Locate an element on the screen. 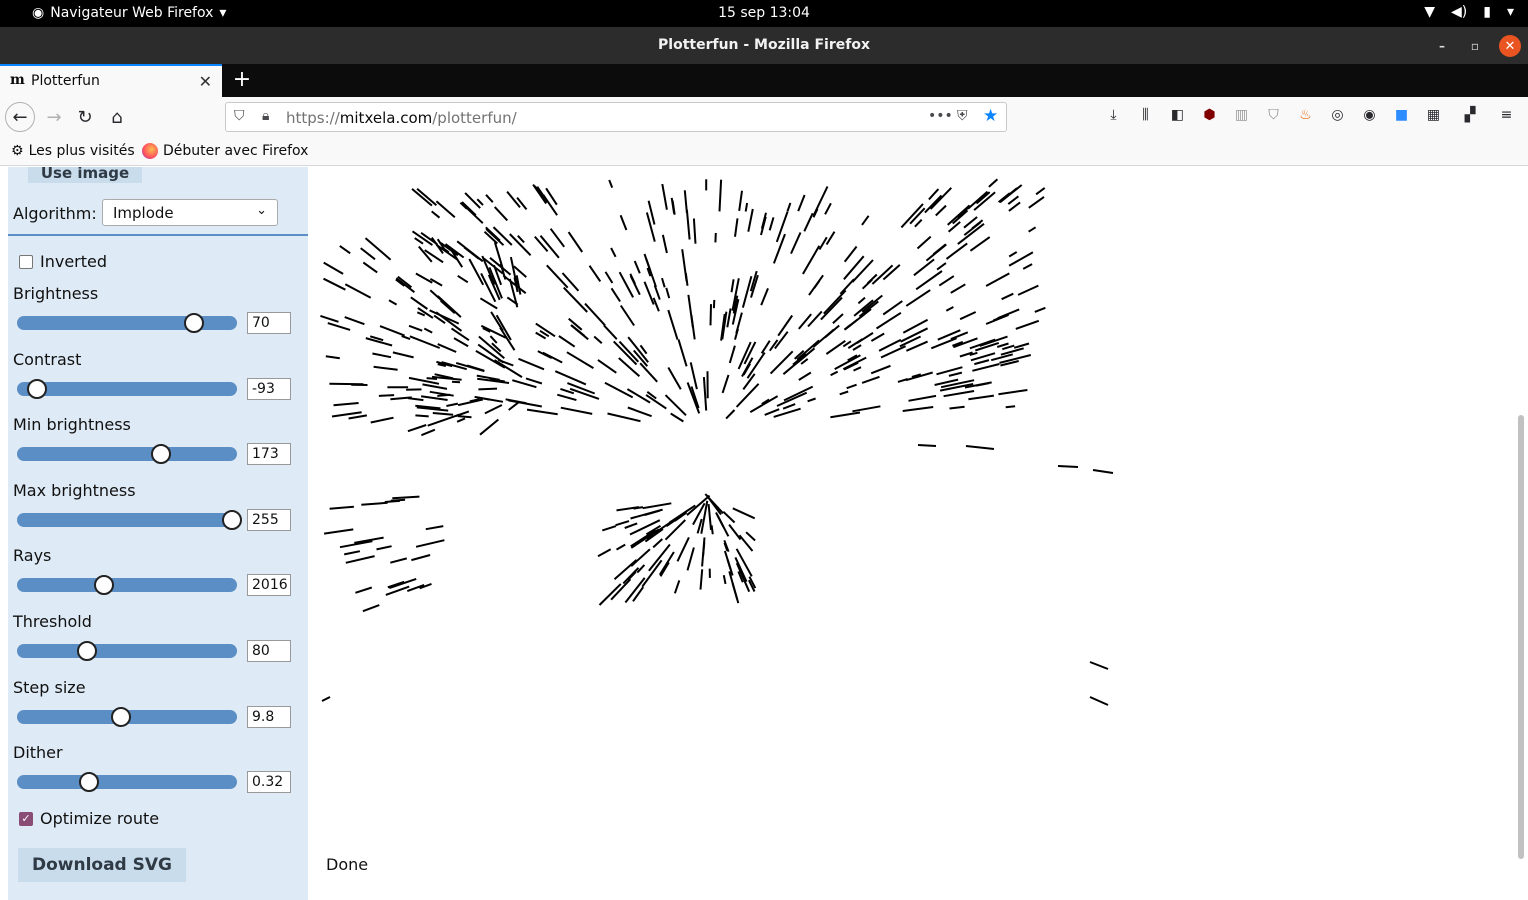 This screenshot has width=1528, height=900. checkbox-box is located at coordinates (26, 261).